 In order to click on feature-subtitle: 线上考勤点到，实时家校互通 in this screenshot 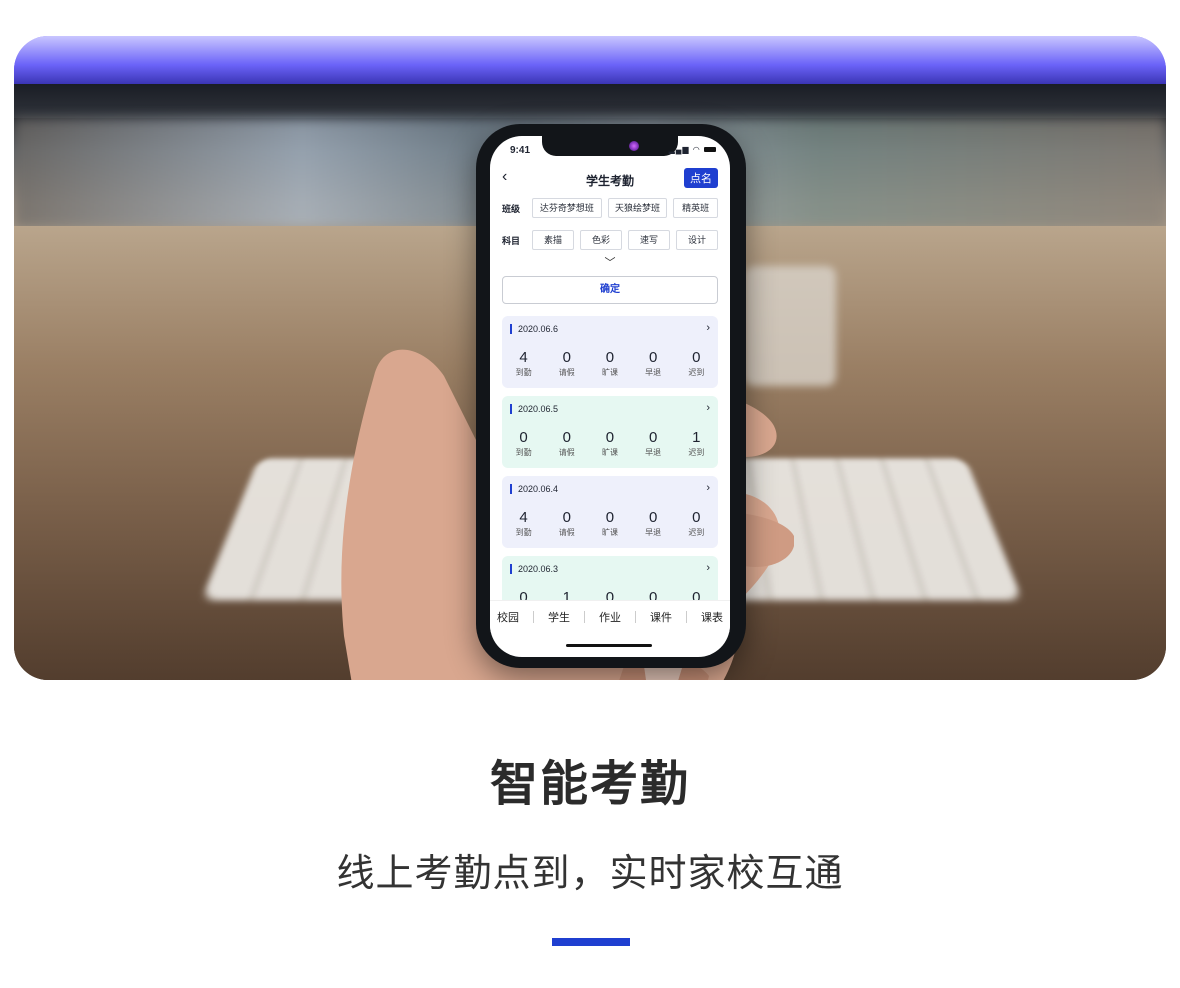, I will do `click(590, 873)`.